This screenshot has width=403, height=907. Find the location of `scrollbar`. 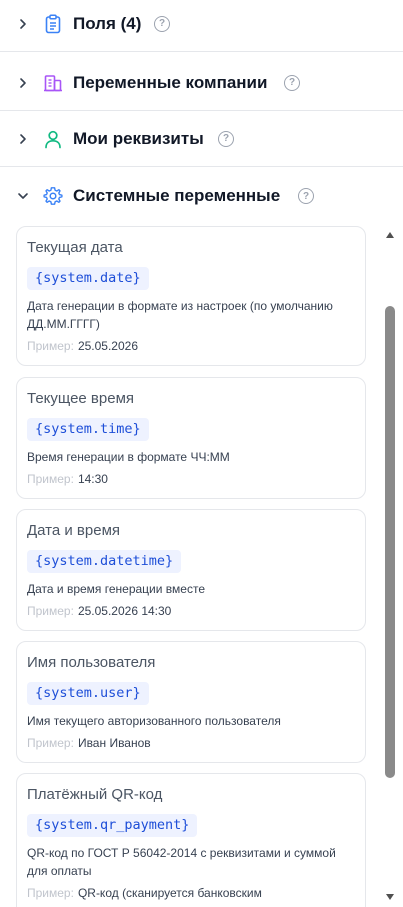

scrollbar is located at coordinates (390, 566).